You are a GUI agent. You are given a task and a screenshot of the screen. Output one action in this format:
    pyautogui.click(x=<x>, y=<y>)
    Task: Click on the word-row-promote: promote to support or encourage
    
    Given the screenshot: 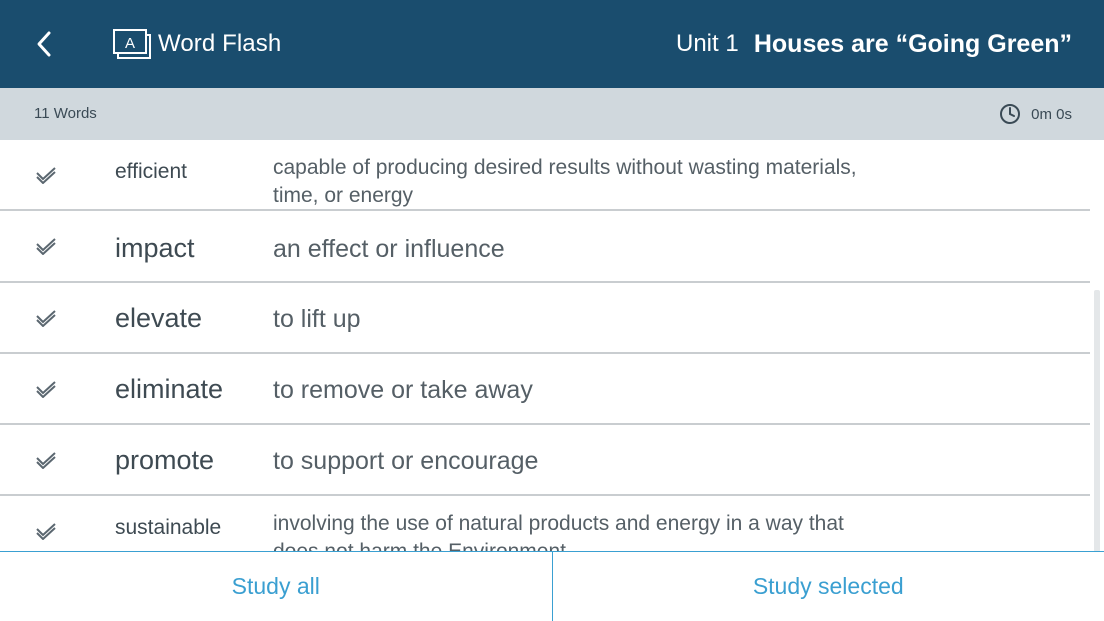 What is the action you would take?
    pyautogui.click(x=545, y=460)
    